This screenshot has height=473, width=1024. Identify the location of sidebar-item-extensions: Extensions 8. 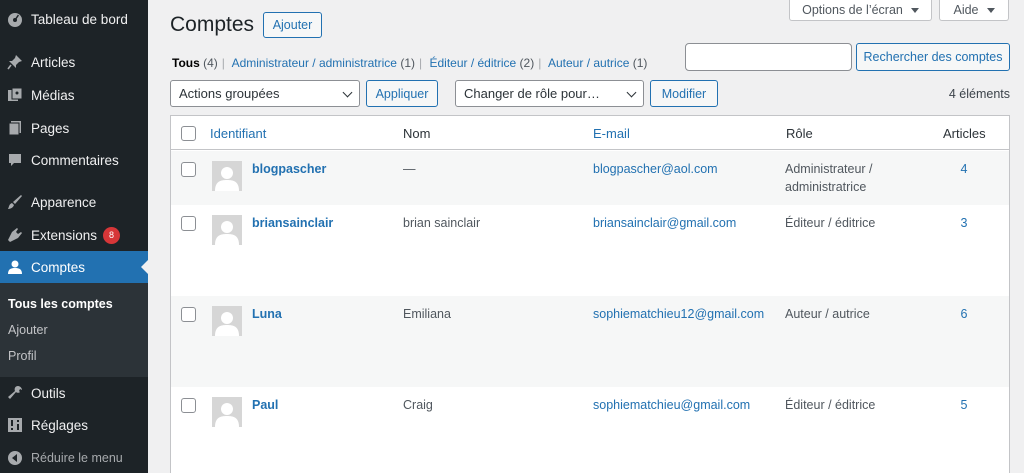
(74, 235).